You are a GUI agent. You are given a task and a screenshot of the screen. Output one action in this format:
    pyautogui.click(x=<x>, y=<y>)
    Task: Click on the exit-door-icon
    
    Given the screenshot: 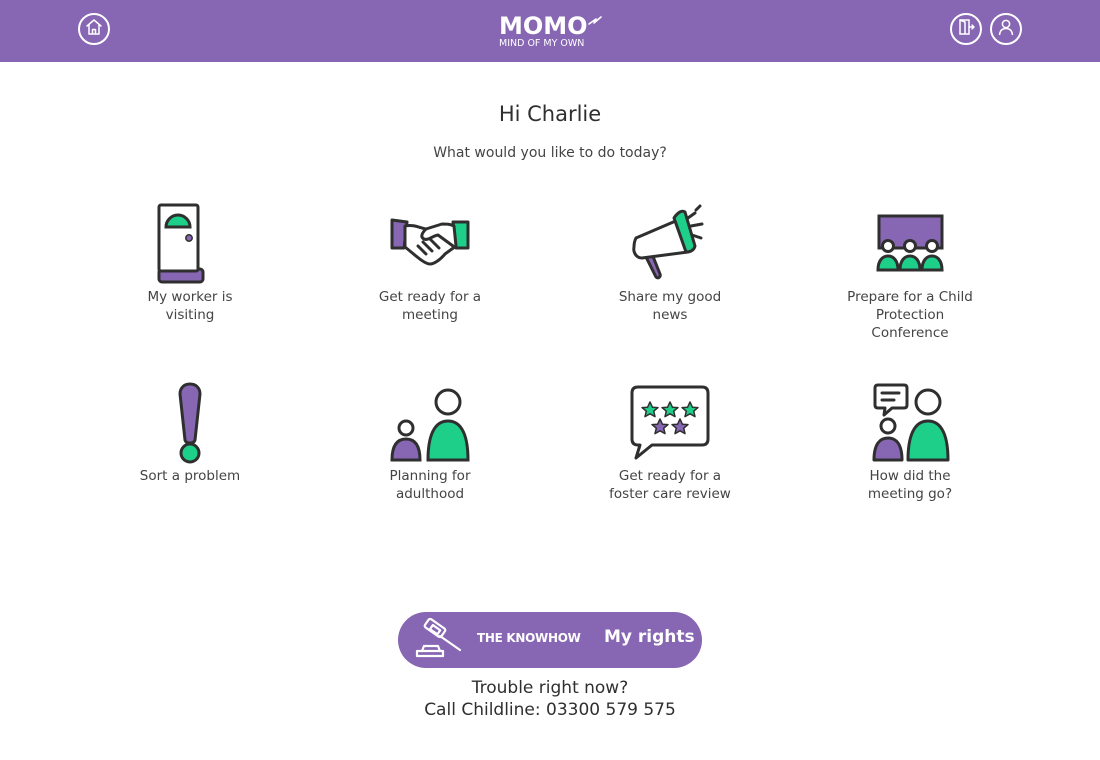 What is the action you would take?
    pyautogui.click(x=966, y=29)
    